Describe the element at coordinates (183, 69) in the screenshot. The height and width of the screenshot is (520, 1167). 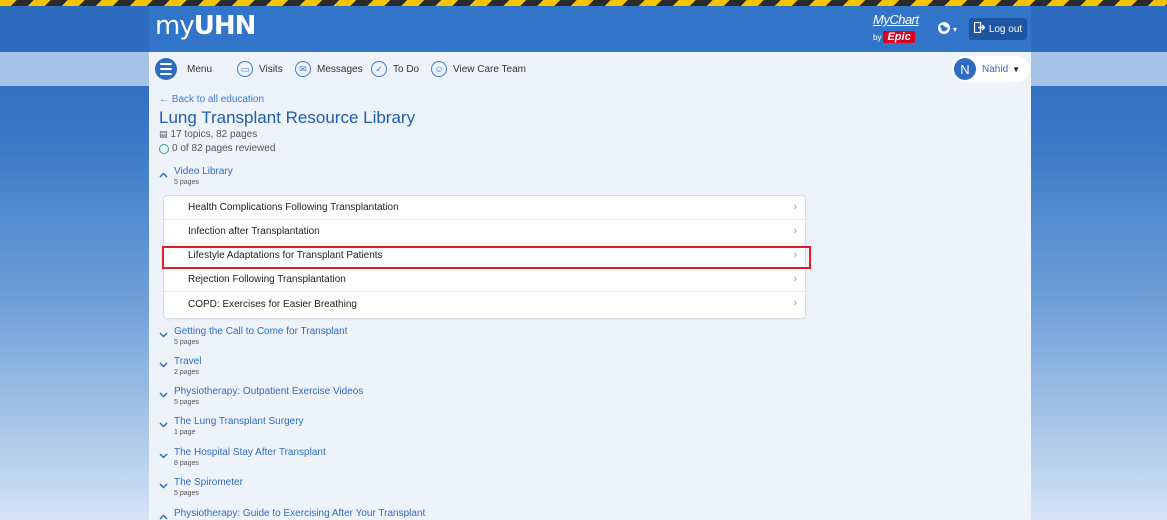
I see `menu-button: Menu` at that location.